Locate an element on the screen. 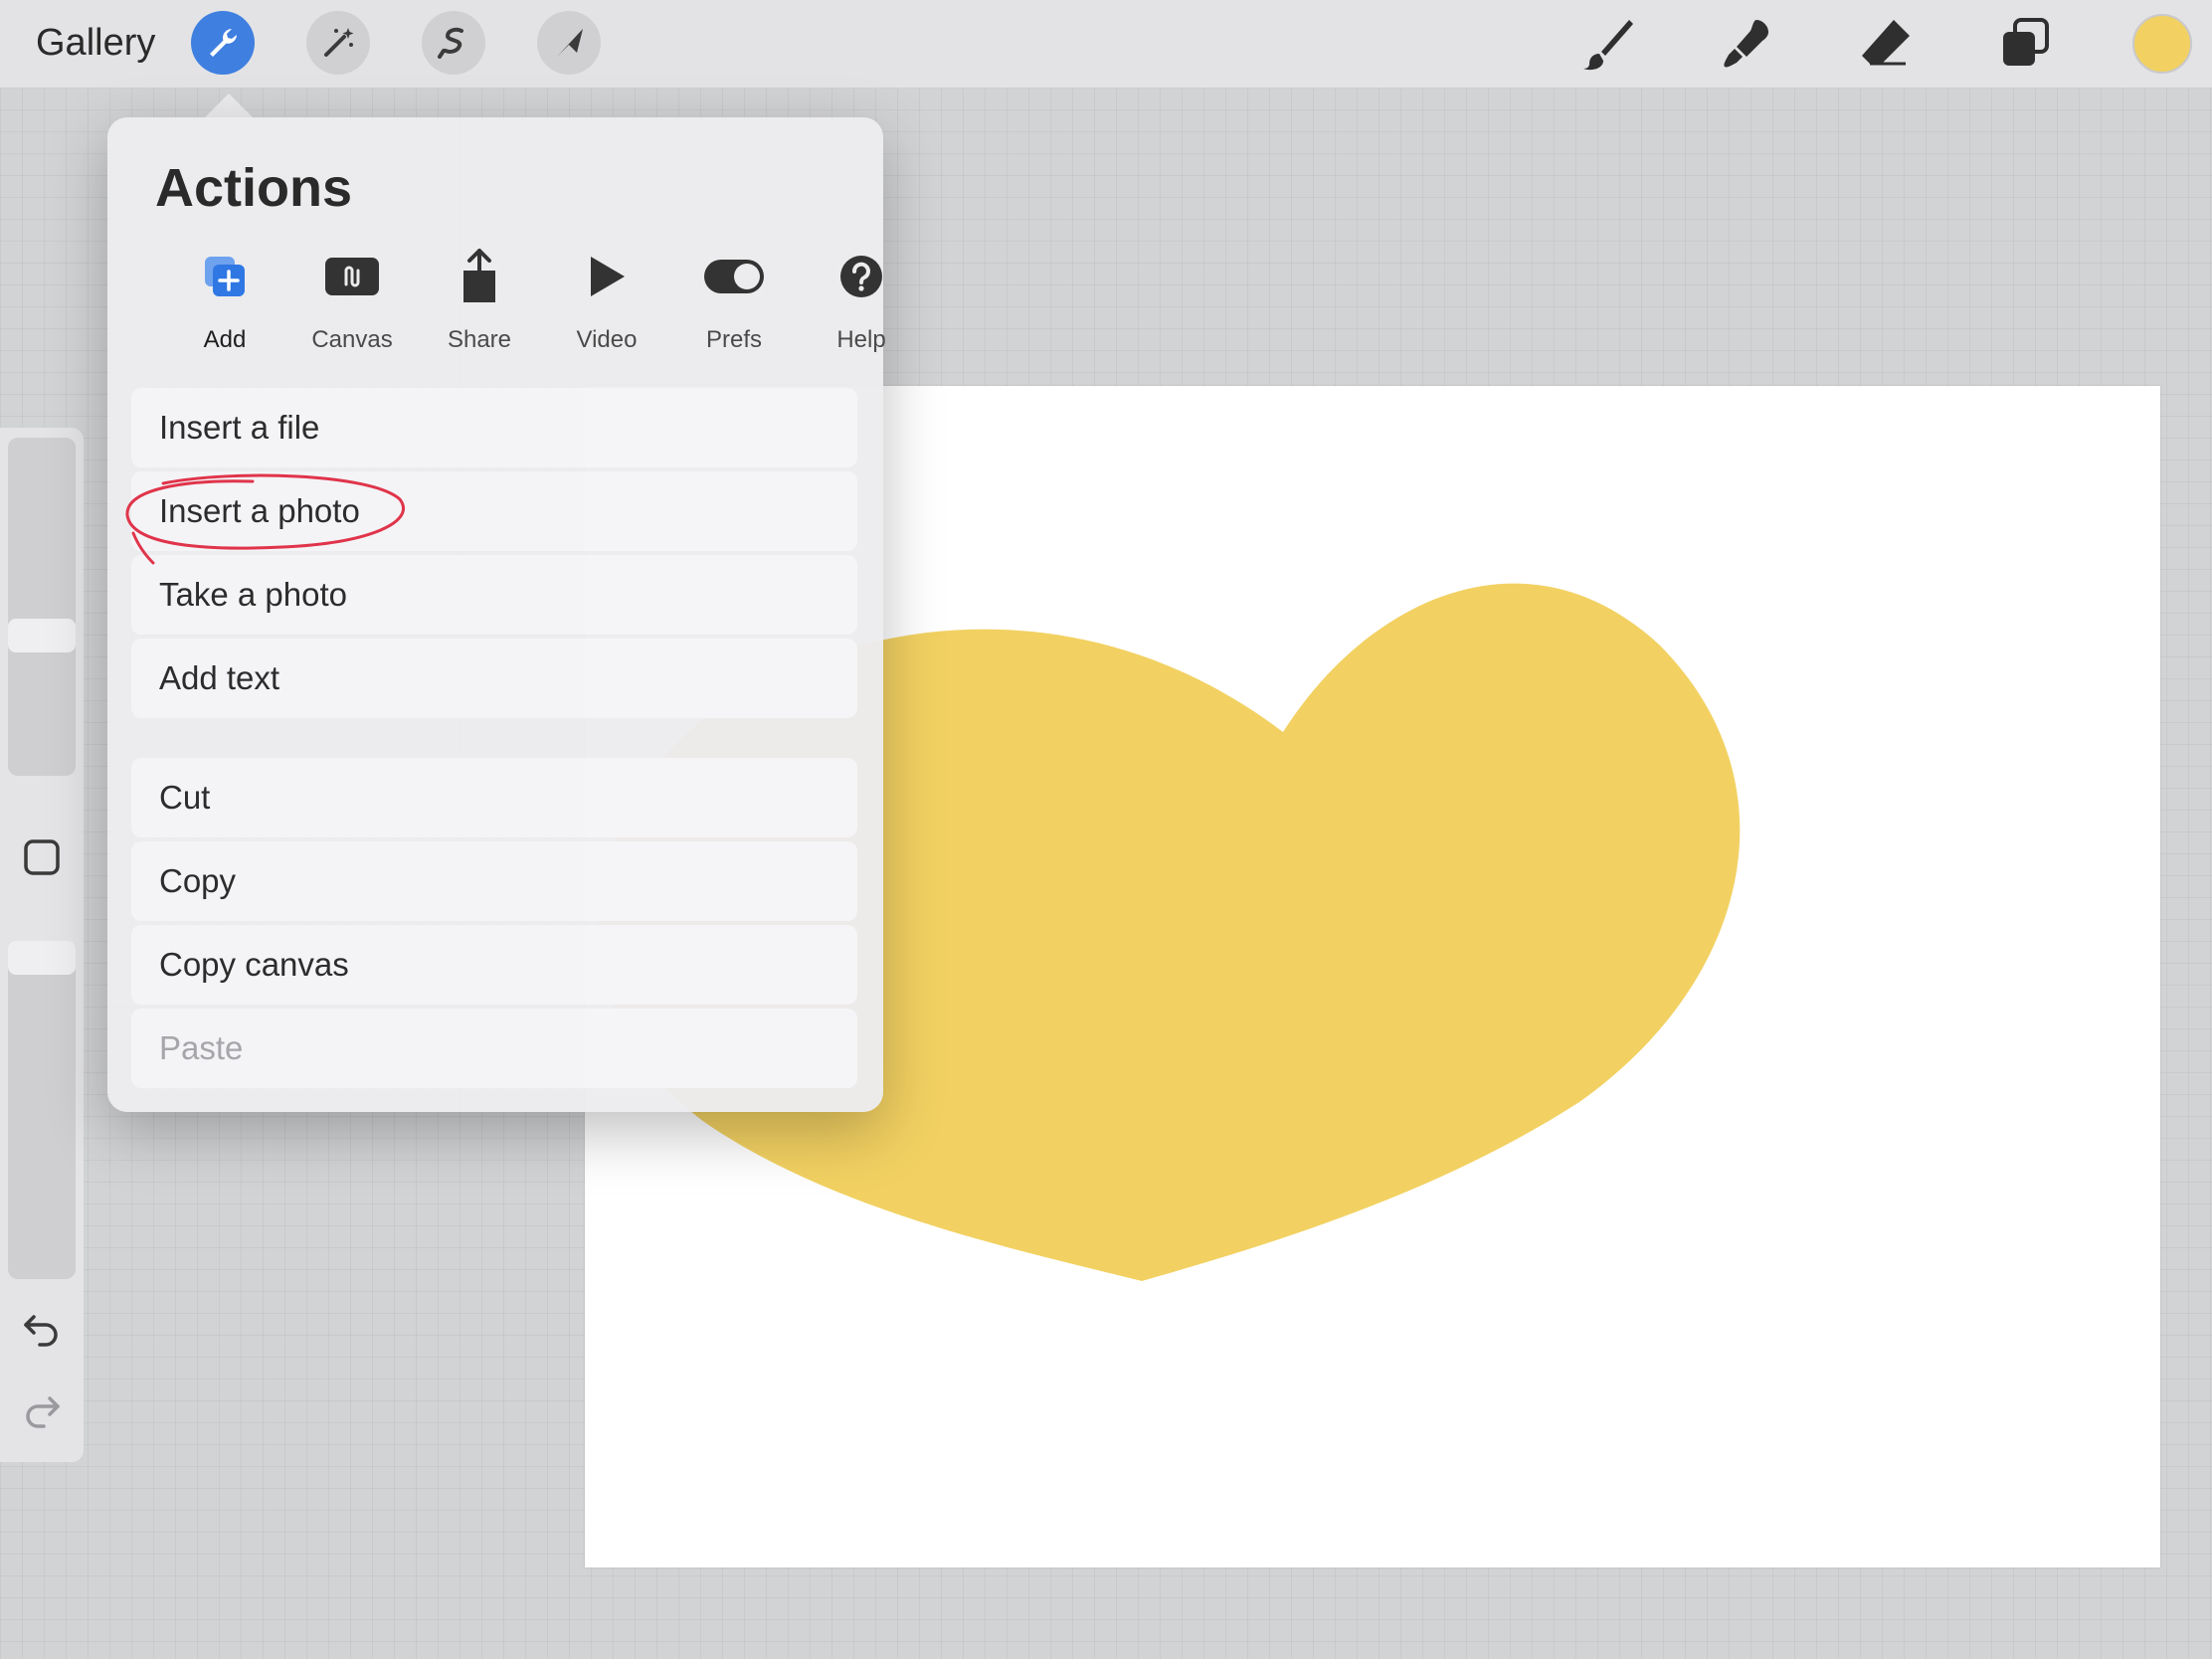 The height and width of the screenshot is (1659, 2212). smudge-tool-button is located at coordinates (1746, 44).